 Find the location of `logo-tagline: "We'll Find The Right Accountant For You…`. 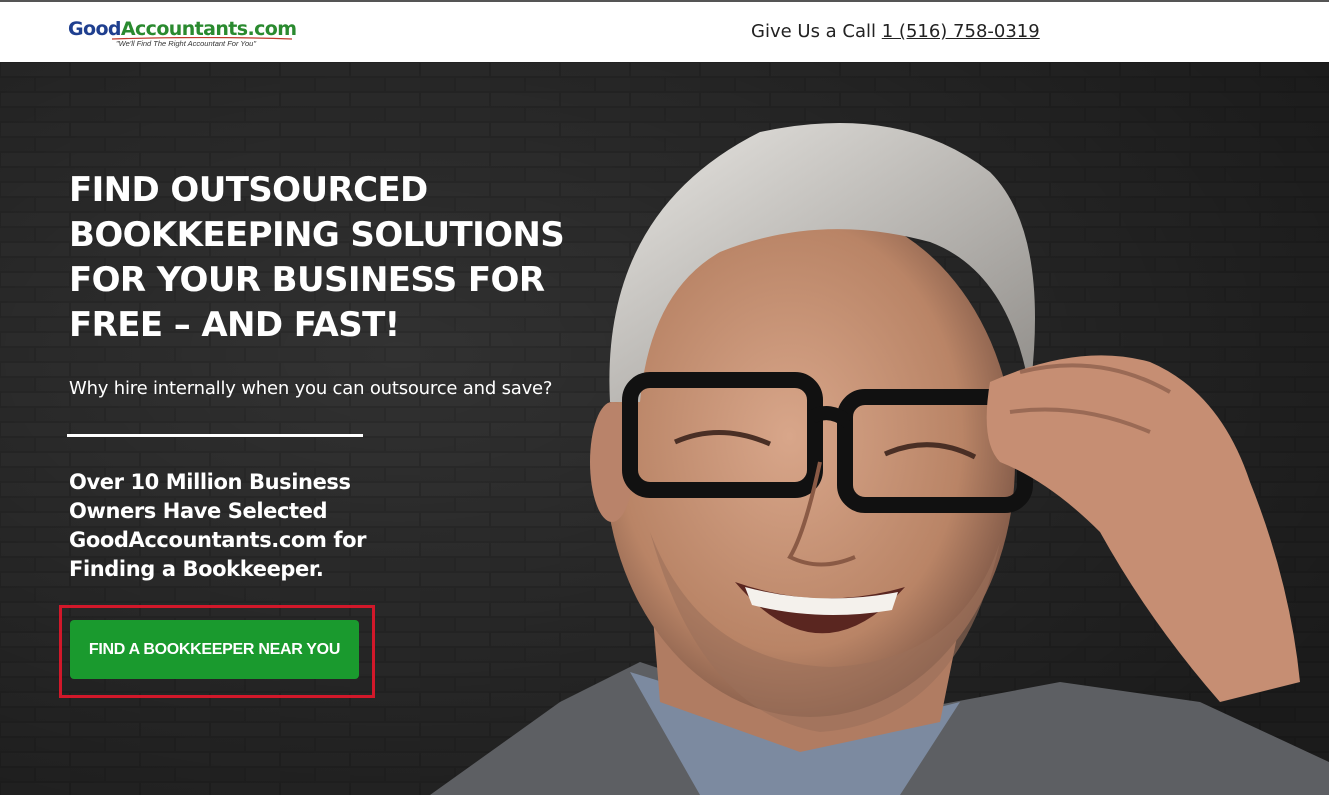

logo-tagline: "We'll Find The Right Accountant For You… is located at coordinates (186, 43).